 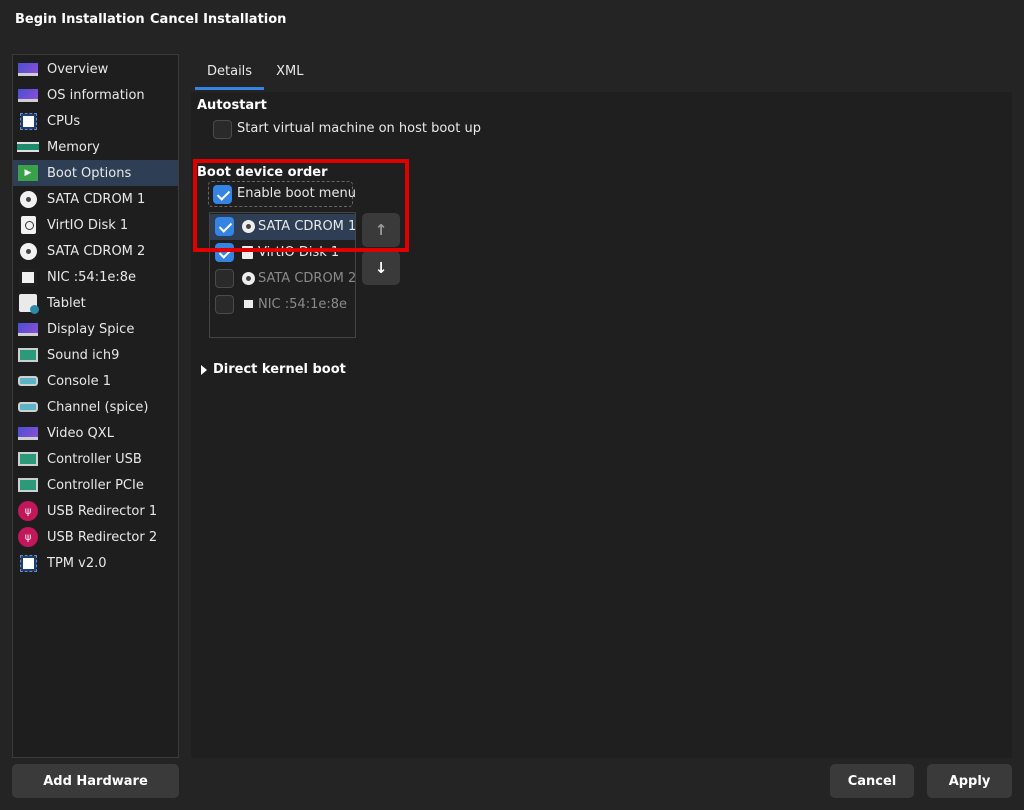 What do you see at coordinates (28, 121) in the screenshot?
I see `cpu-icon` at bounding box center [28, 121].